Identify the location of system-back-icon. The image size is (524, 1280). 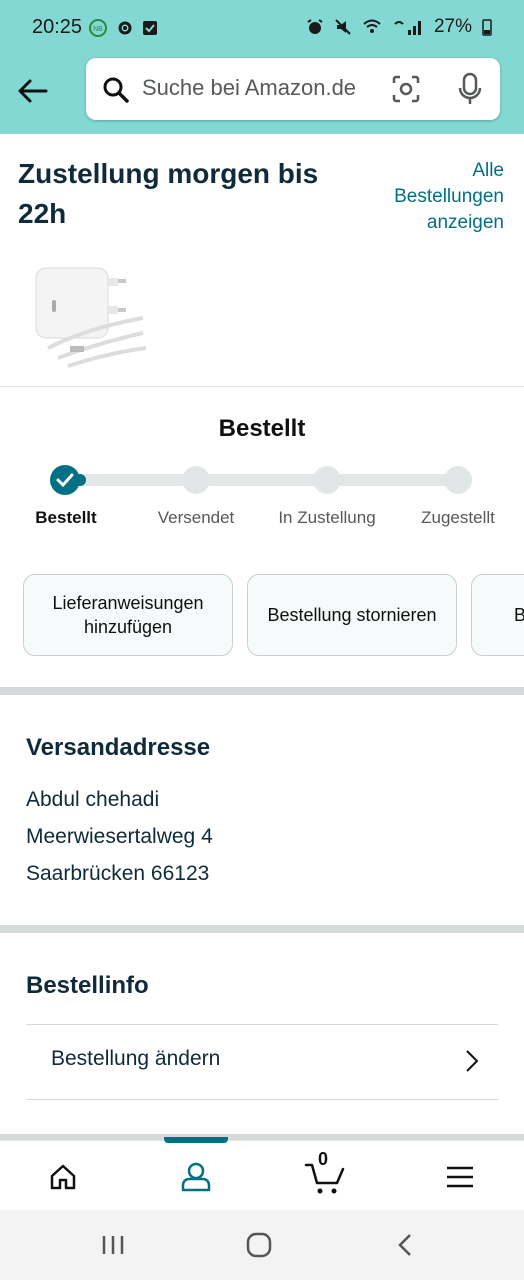
(405, 1245).